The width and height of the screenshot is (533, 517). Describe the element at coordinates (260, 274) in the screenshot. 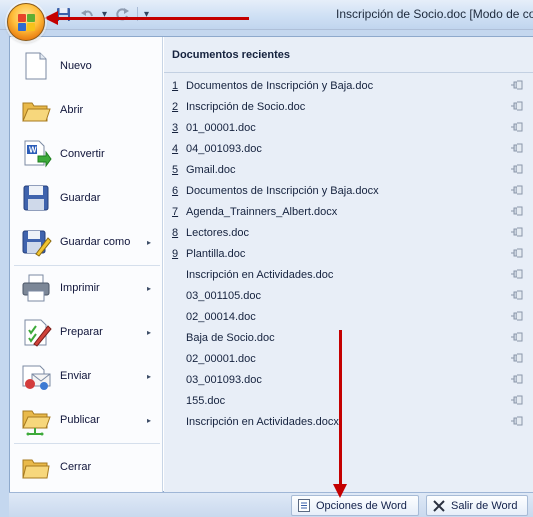

I see `recent-document-name: Inscripción en Actividades.doc` at that location.